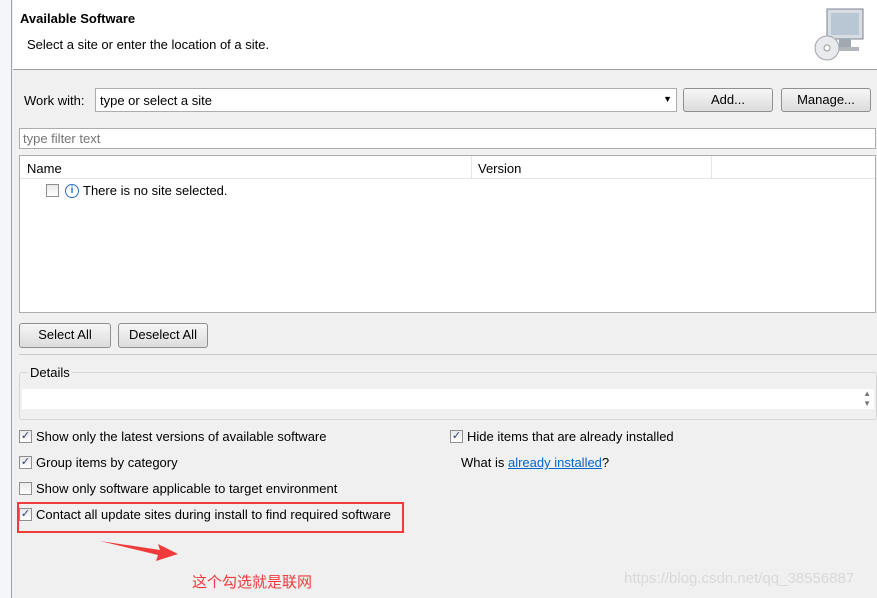 The image size is (877, 598). Describe the element at coordinates (210, 517) in the screenshot. I see `annotation-highlight-box` at that location.